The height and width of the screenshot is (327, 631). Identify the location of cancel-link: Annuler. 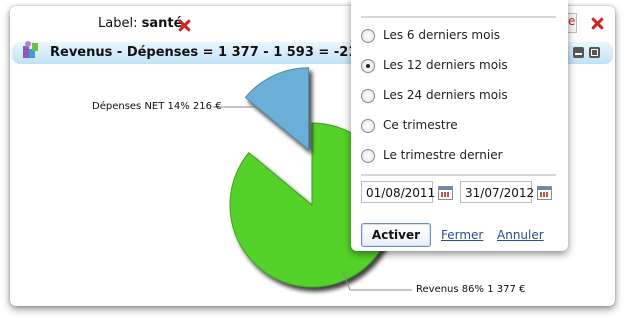
(520, 235).